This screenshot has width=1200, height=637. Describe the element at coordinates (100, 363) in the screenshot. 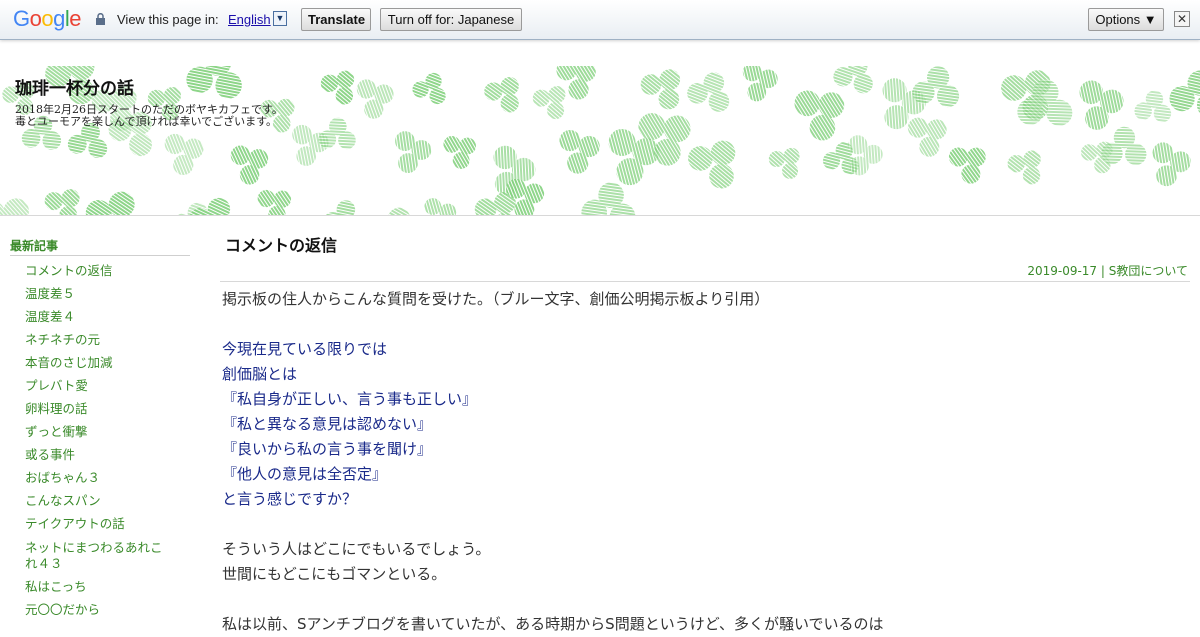

I see `recent-post-link: 本音のさじ加減` at that location.